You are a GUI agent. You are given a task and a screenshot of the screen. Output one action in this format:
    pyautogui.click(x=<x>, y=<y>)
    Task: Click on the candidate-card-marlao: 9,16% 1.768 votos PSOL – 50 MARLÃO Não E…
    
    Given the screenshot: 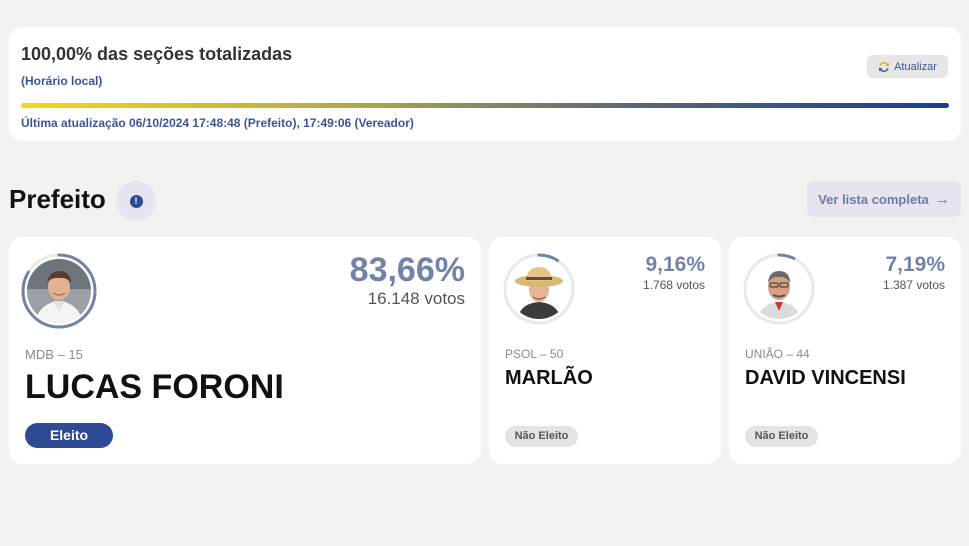 What is the action you would take?
    pyautogui.click(x=605, y=350)
    